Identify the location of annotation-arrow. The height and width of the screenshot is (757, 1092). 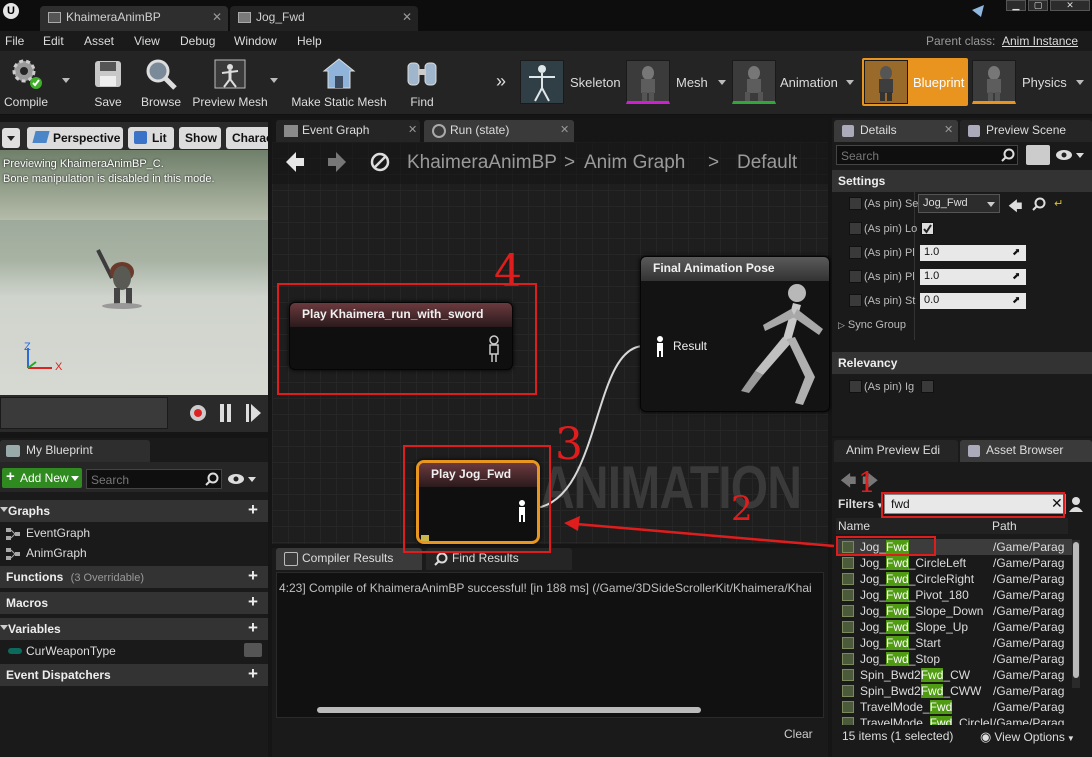
(699, 532).